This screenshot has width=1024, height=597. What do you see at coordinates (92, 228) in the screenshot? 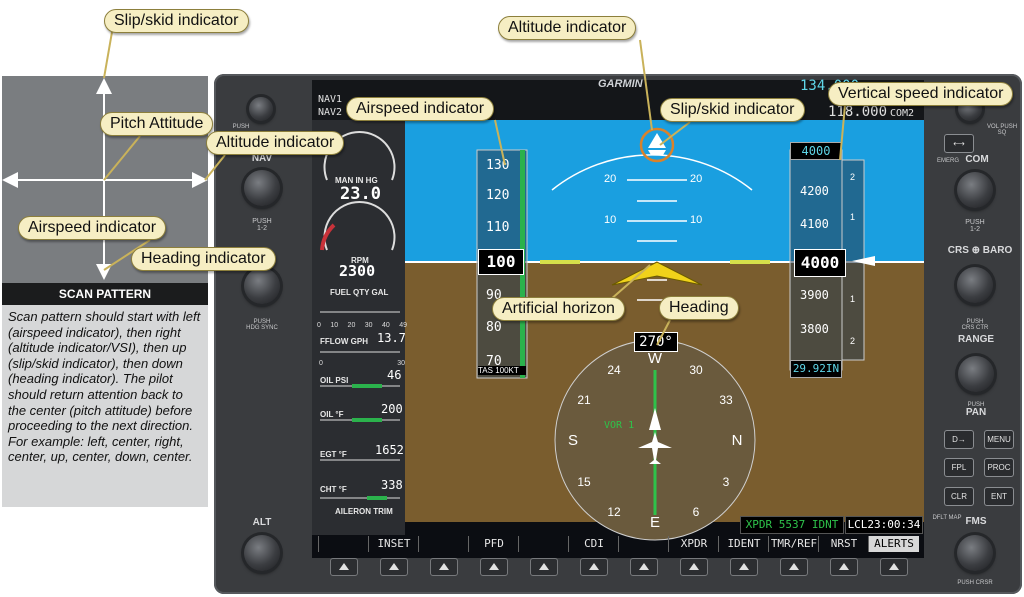
I see `callout-airspeed-left: Airspeed indicator` at bounding box center [92, 228].